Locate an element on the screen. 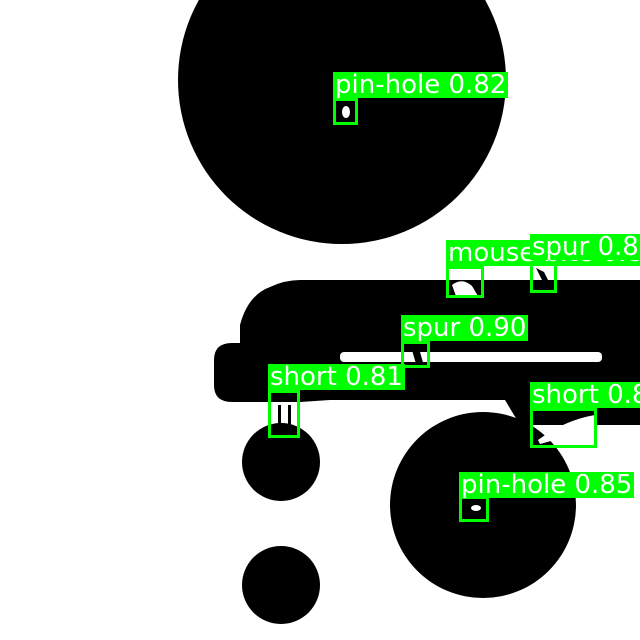 This screenshot has width=640, height=640. detection-label-pin-hole-top: pin-hole 0.82 is located at coordinates (421, 85).